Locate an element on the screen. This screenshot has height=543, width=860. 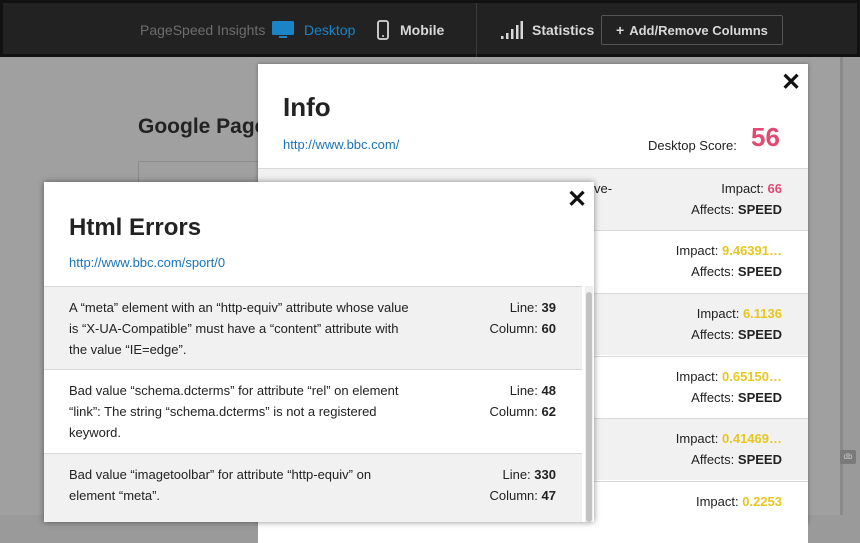
column-info: Column: 62 is located at coordinates (522, 411).